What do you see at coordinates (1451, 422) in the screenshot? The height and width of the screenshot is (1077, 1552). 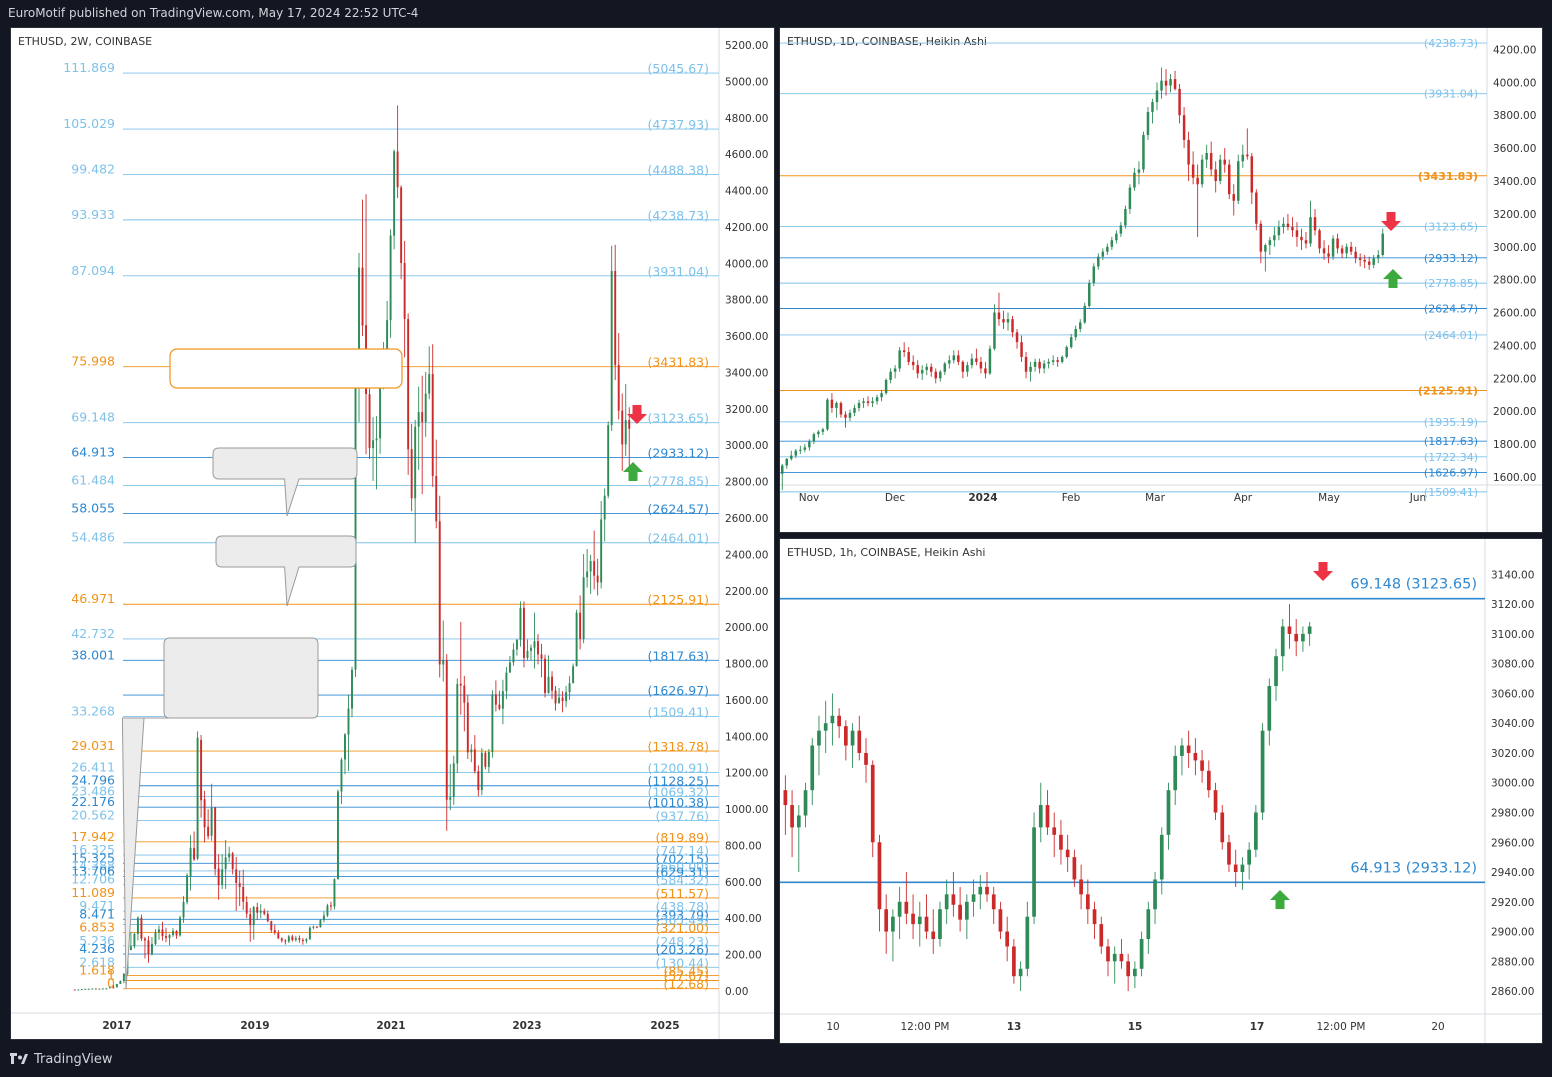 I see `price-label: (1935.19)` at bounding box center [1451, 422].